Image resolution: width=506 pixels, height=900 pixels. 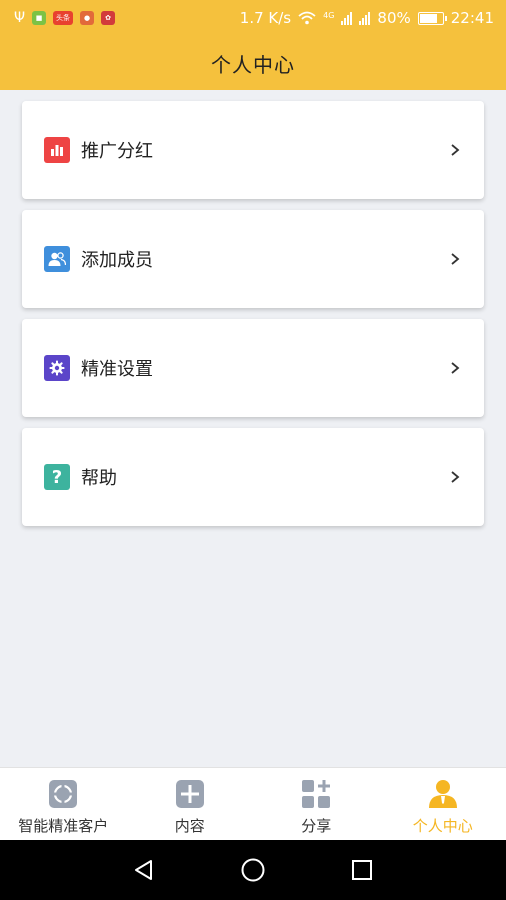 I want to click on menu-item-label: 帮助, so click(x=99, y=478).